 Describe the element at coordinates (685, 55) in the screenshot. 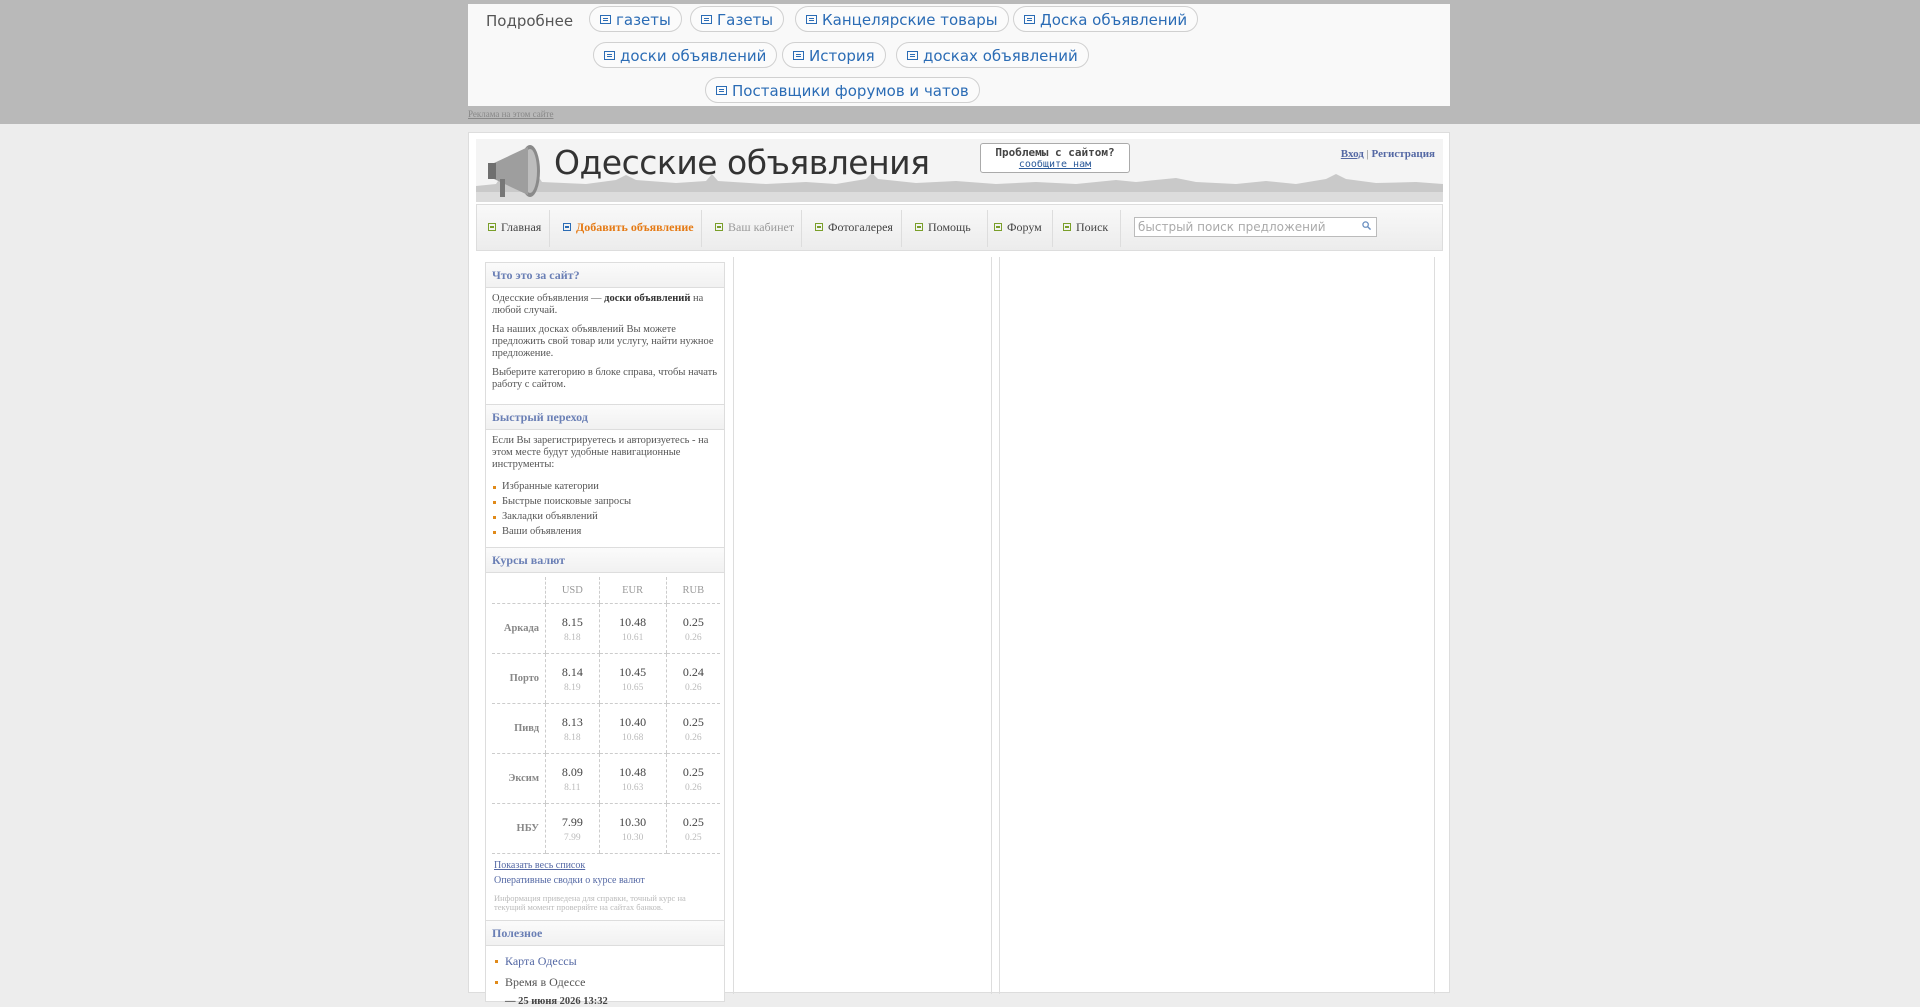

I see `ad-chip: доски объявлений` at that location.